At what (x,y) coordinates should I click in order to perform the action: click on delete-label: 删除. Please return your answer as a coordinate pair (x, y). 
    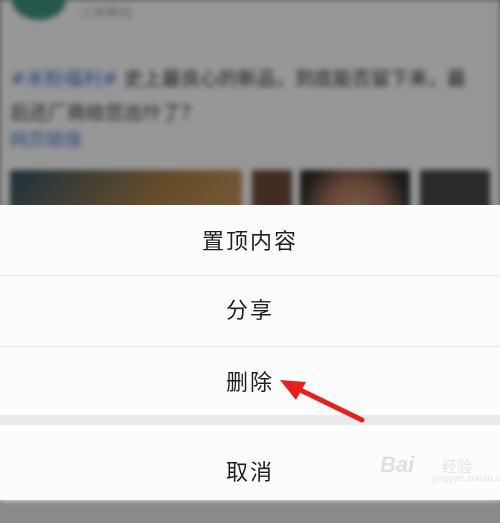
    Looking at the image, I should click on (249, 383).